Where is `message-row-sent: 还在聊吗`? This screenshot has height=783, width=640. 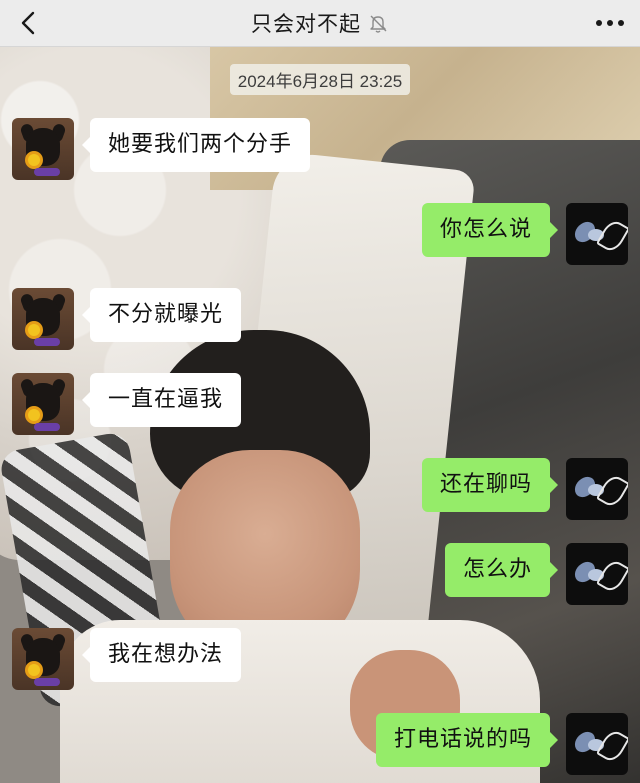
message-row-sent: 还在聊吗 is located at coordinates (524, 489).